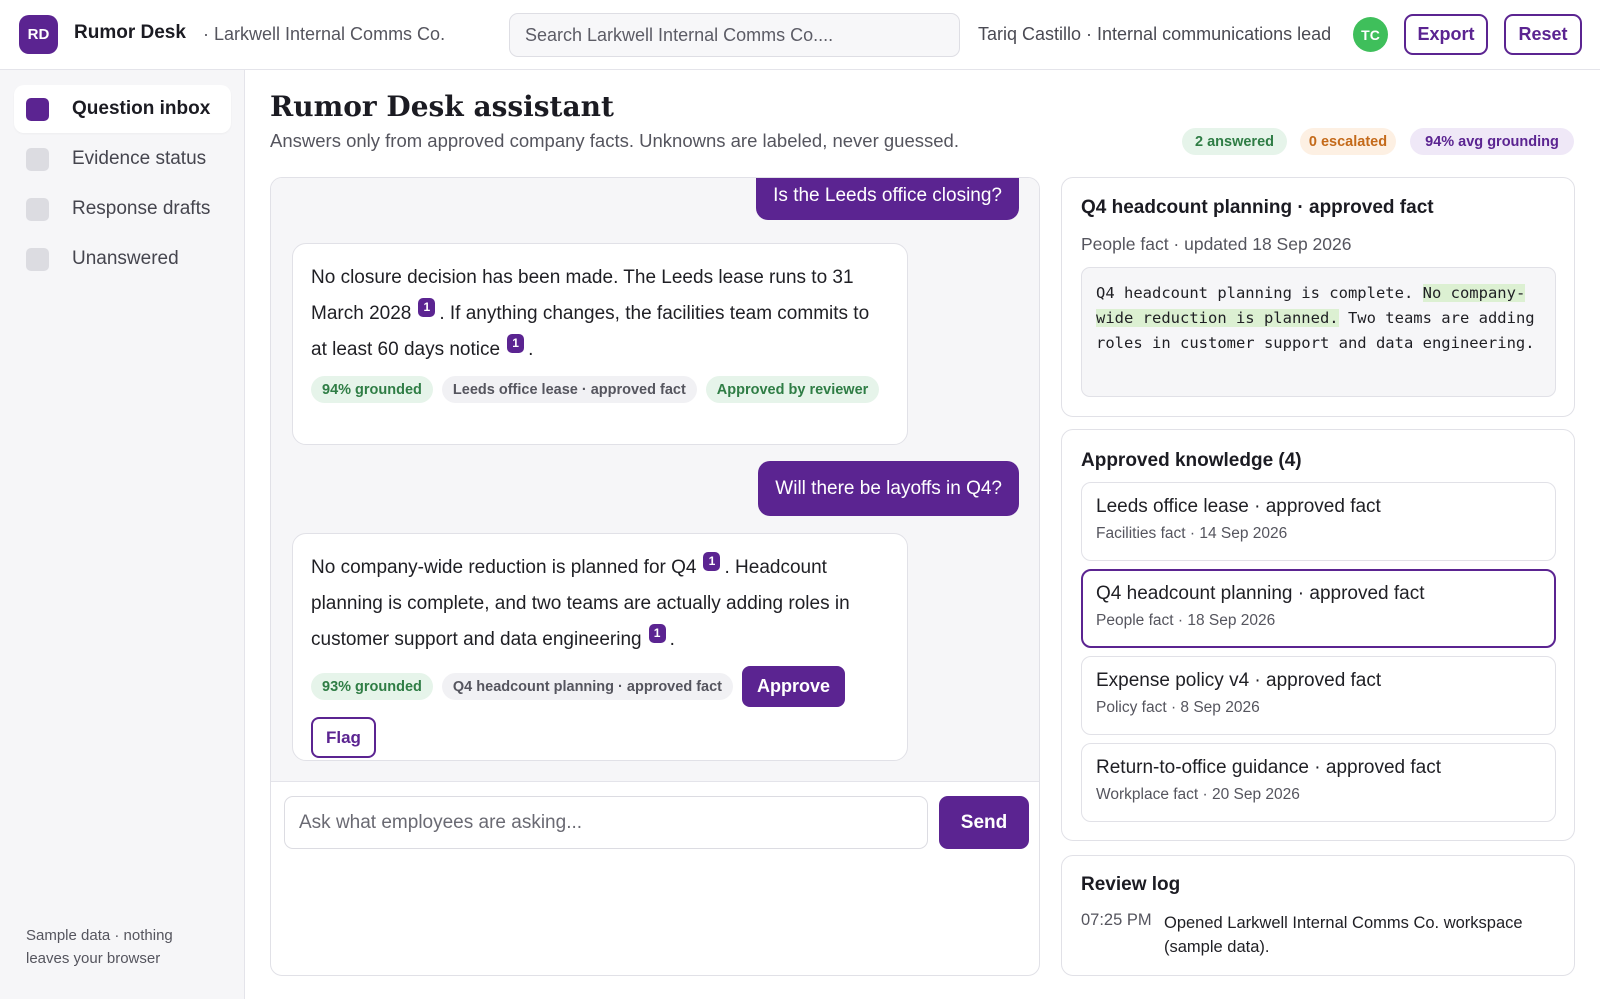 The height and width of the screenshot is (999, 1600). Describe the element at coordinates (888, 488) in the screenshot. I see `user-question-bubble: Will there be layoffs in Q4?` at that location.